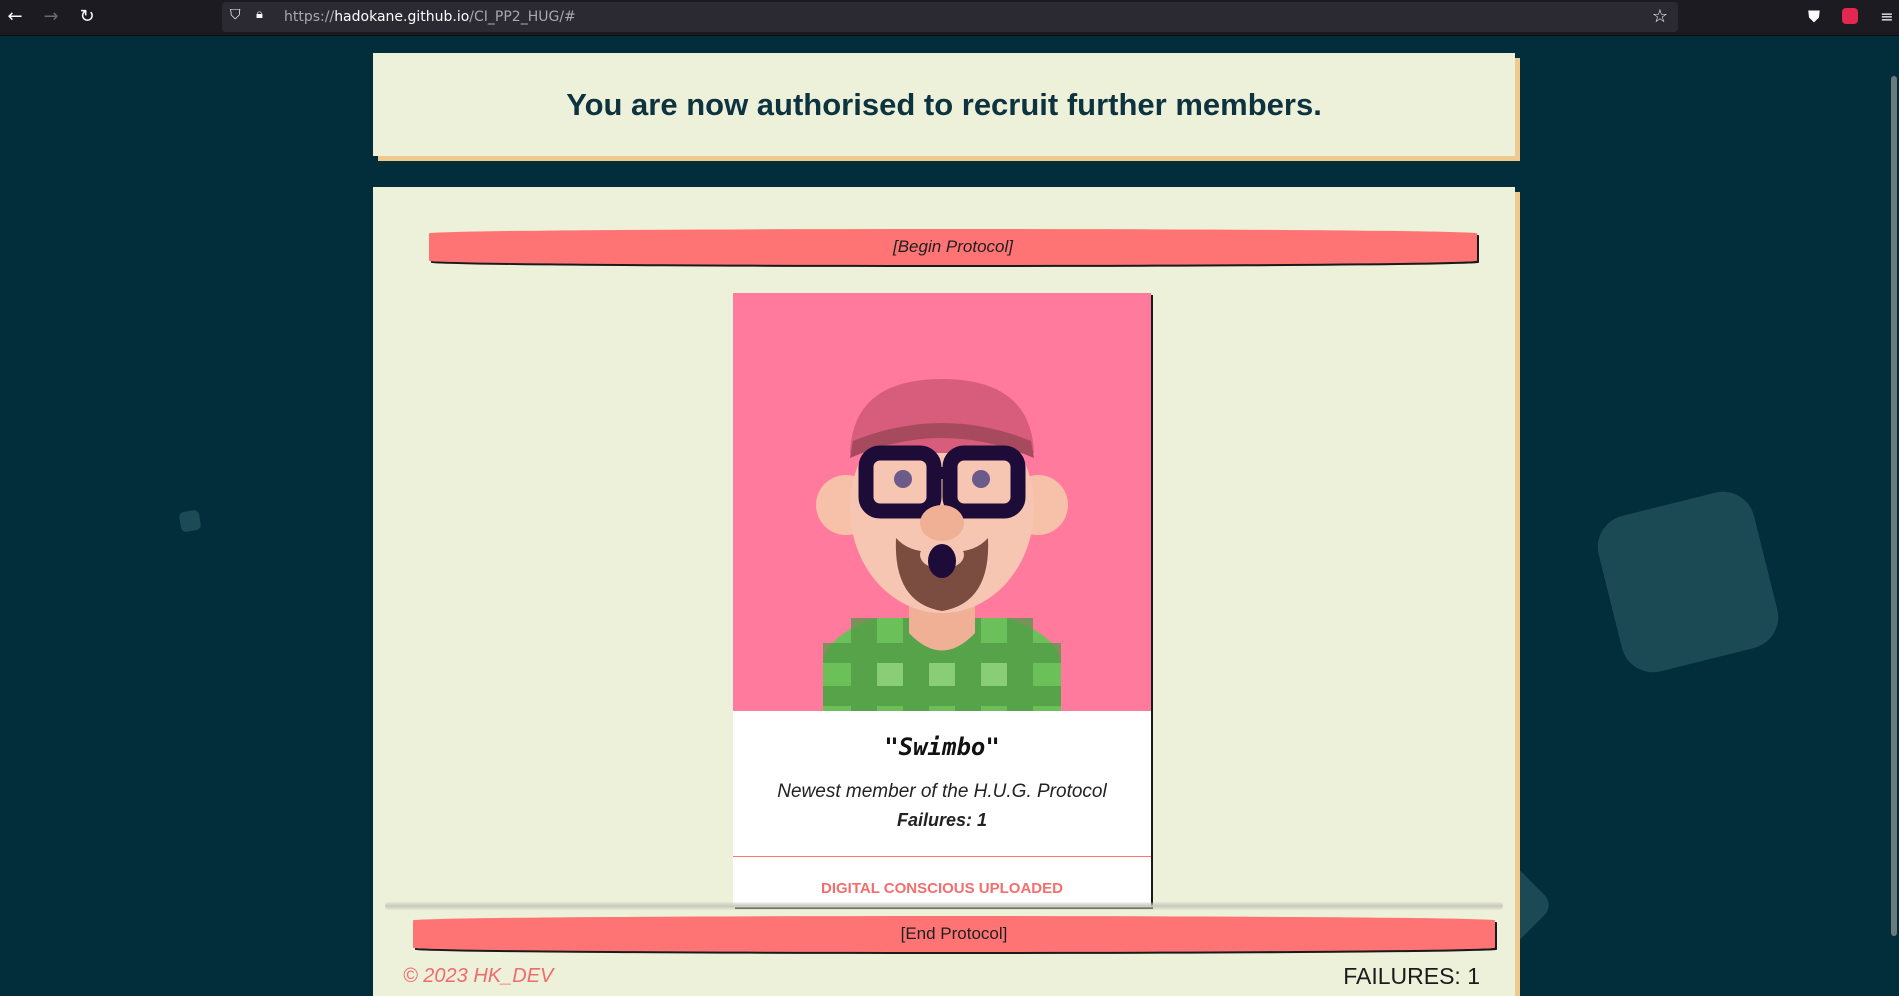 The image size is (1899, 996). I want to click on upload-status: DIGITAL CONSCIOUS UPLOADED, so click(942, 888).